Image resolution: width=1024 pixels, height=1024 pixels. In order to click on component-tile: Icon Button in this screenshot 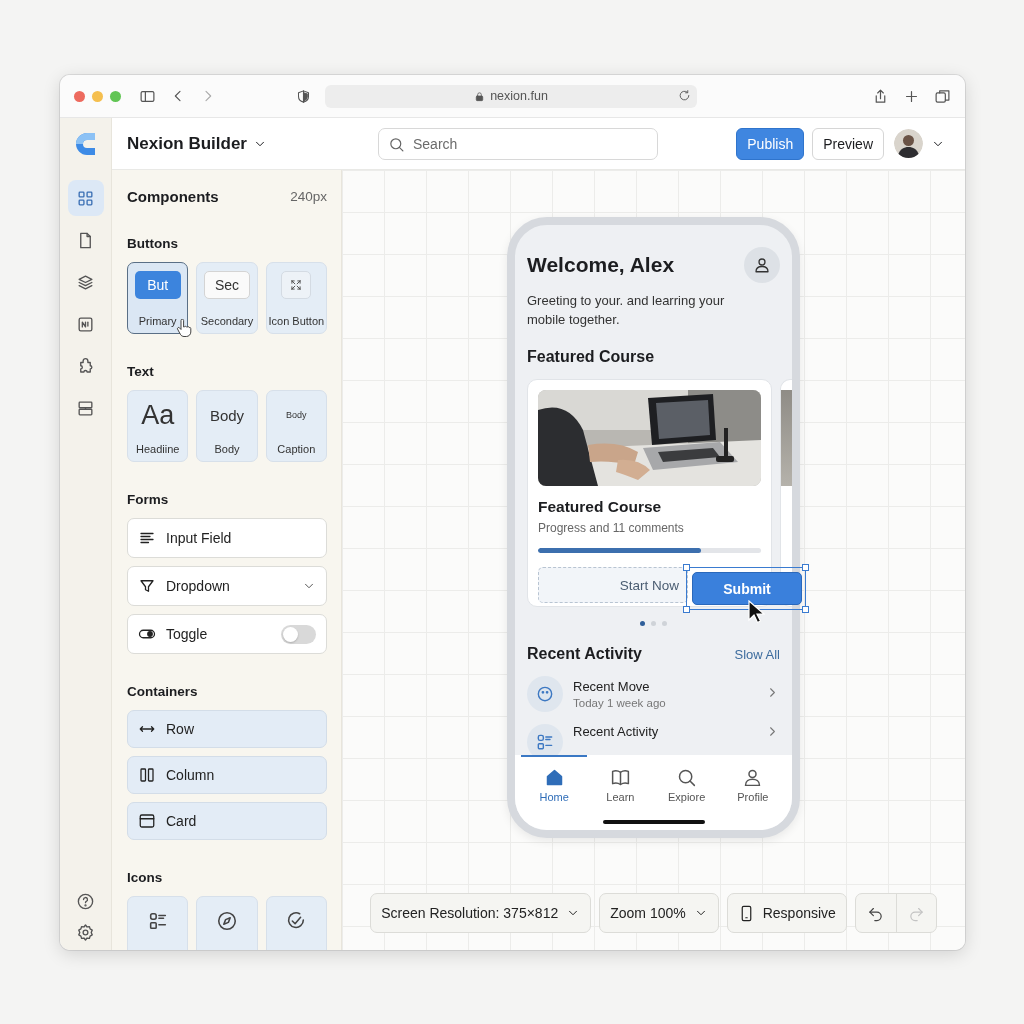, I will do `click(296, 298)`.